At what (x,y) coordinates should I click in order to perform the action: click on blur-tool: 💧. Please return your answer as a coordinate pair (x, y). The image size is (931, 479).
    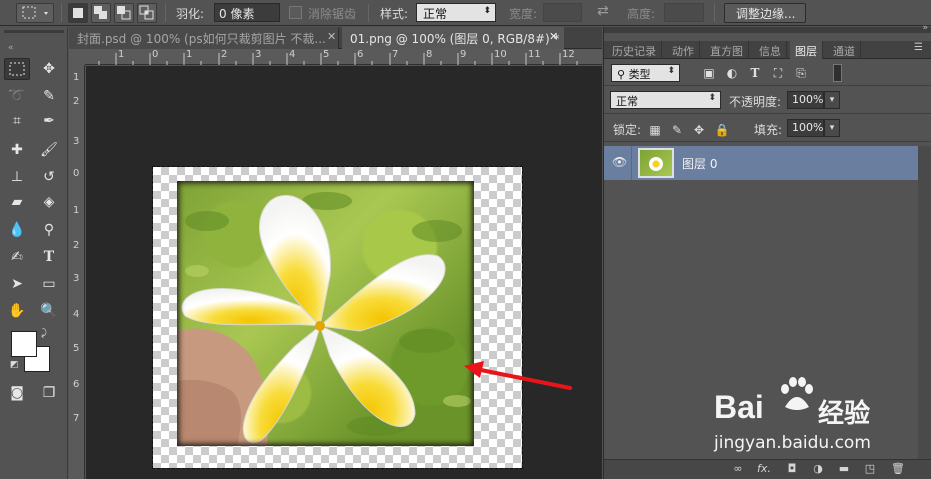
    Looking at the image, I should click on (17, 230).